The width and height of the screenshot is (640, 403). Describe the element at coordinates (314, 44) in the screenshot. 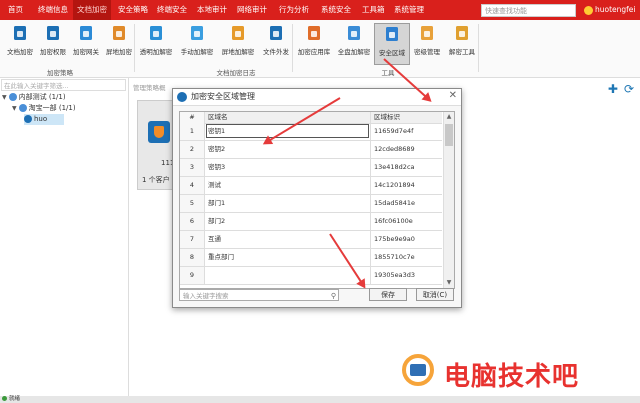

I see `ribbon-button-8: 加密应用库` at that location.